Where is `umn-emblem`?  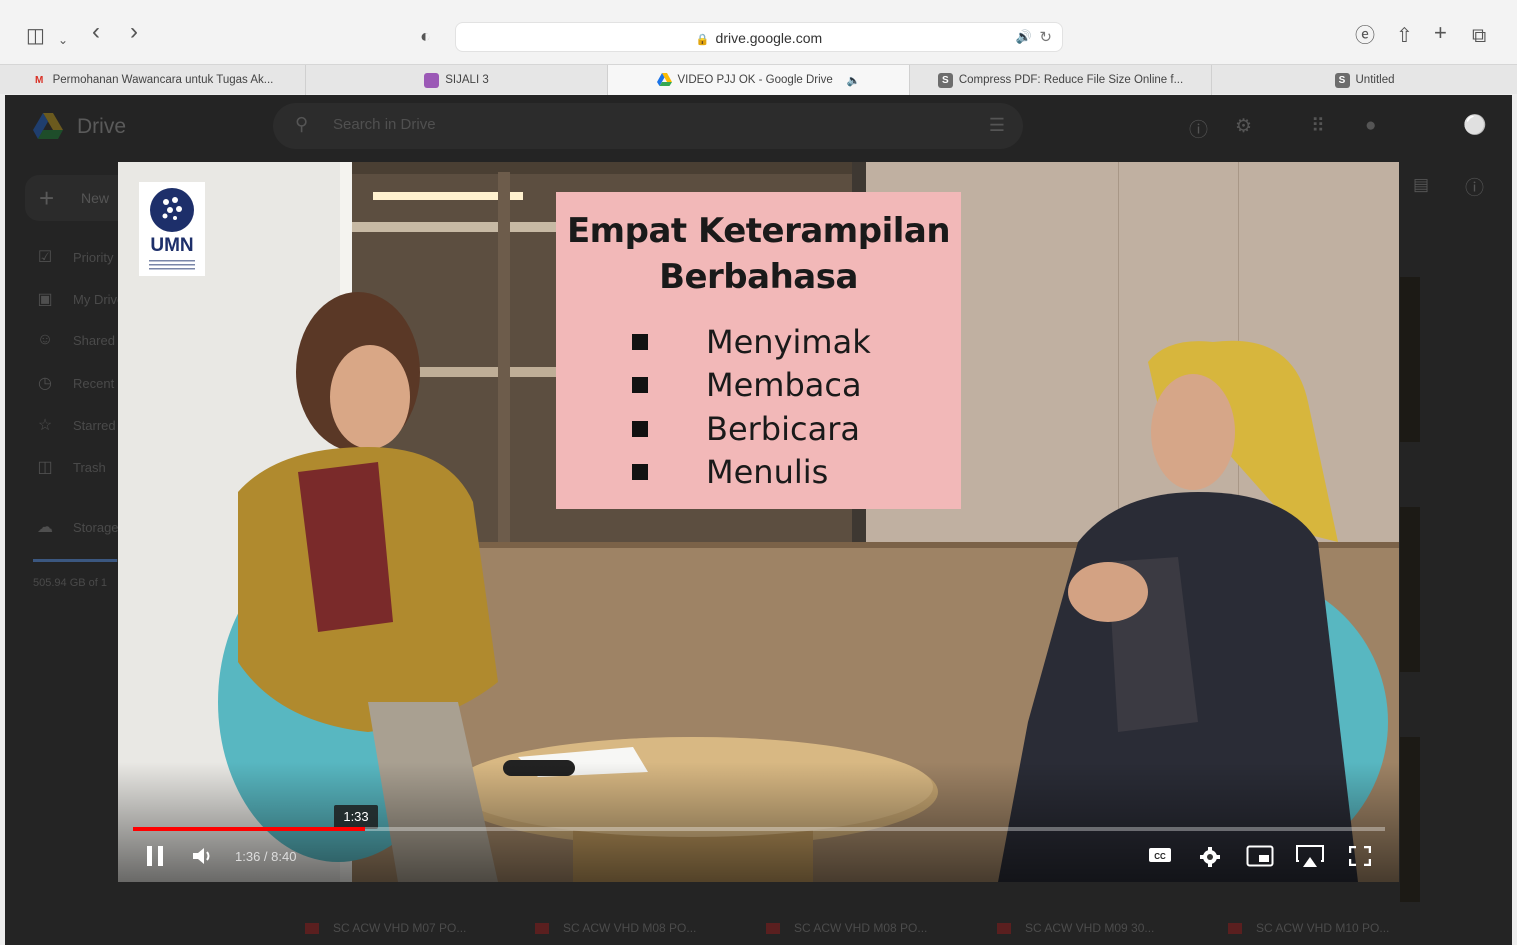 umn-emblem is located at coordinates (172, 210).